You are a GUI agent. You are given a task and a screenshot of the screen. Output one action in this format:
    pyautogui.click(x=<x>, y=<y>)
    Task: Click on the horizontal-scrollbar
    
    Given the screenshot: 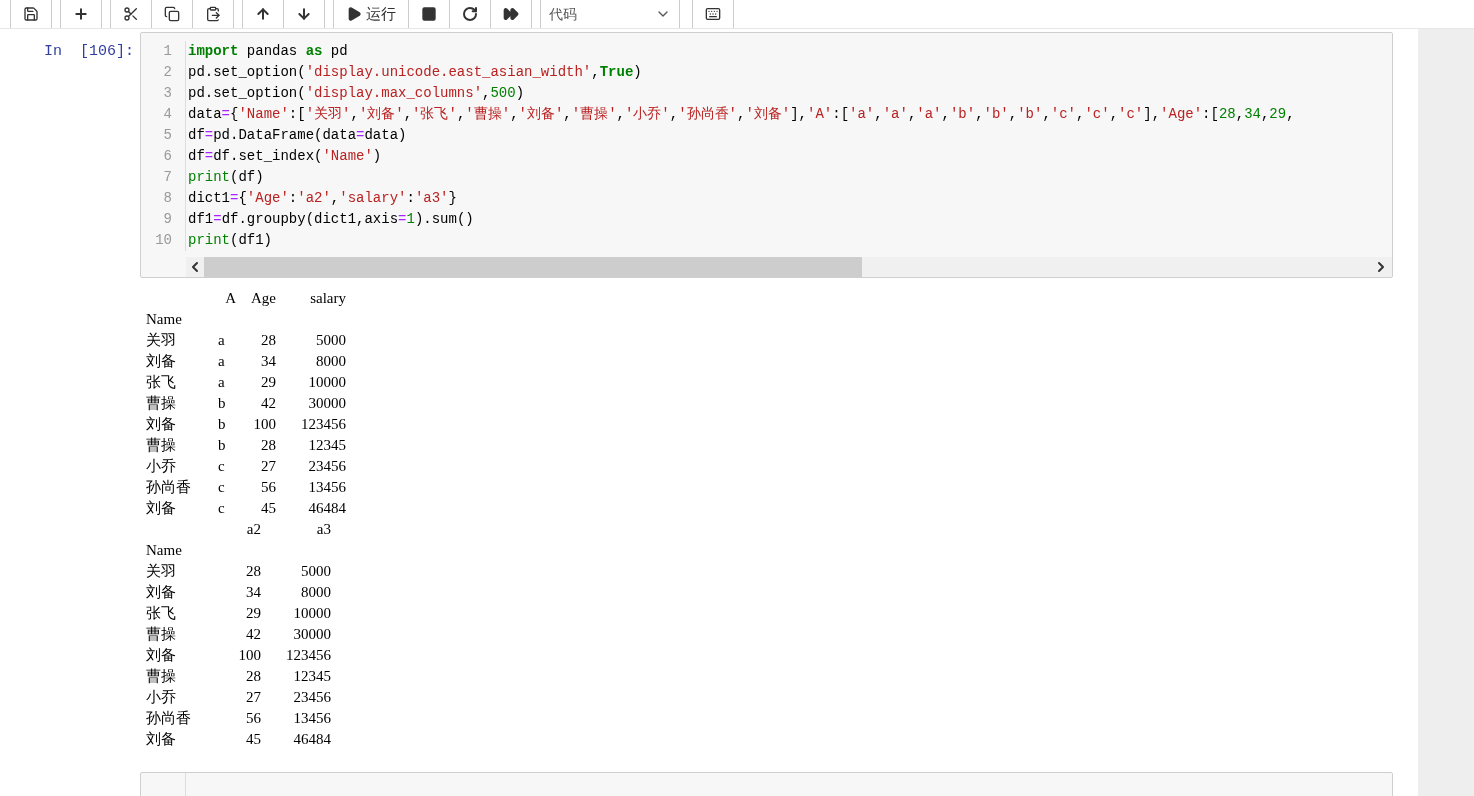 What is the action you would take?
    pyautogui.click(x=789, y=267)
    